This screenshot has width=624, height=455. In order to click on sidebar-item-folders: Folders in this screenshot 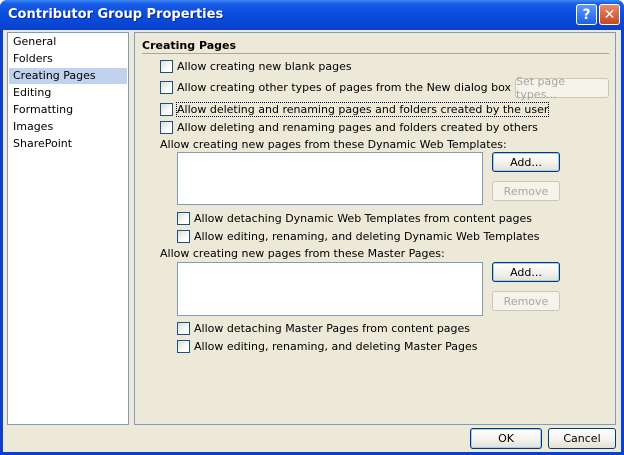, I will do `click(68, 59)`.